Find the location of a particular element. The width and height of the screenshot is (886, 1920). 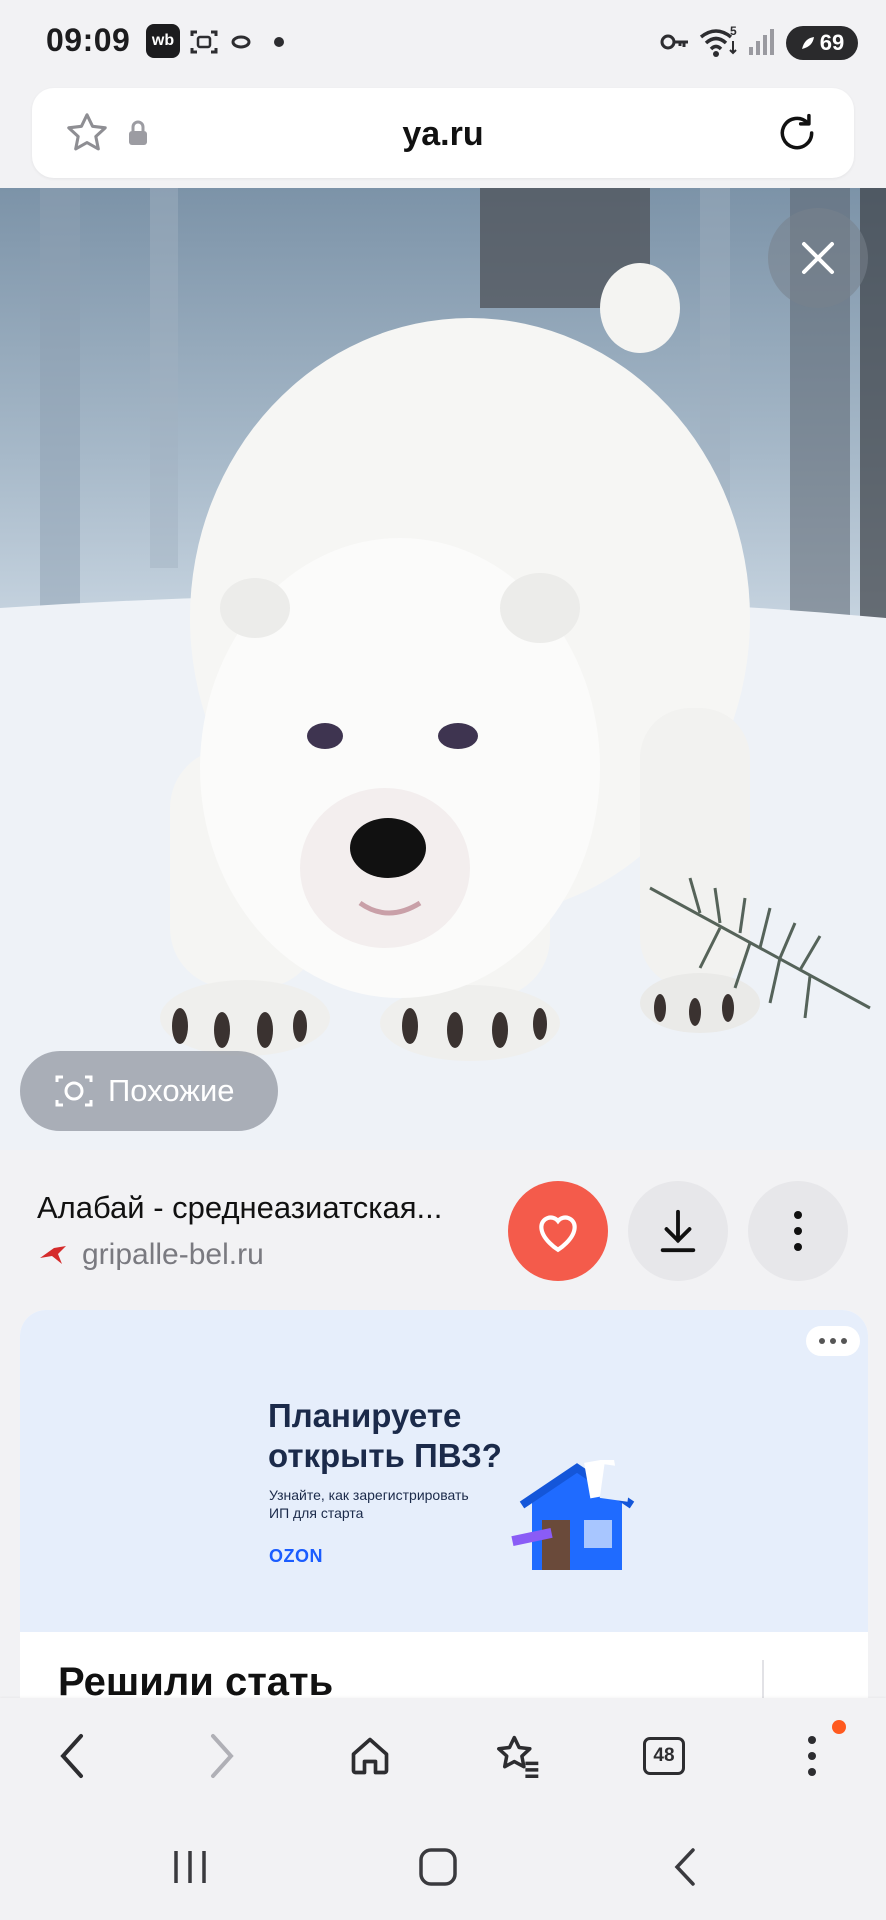

tab-count: 48 is located at coordinates (664, 1756).